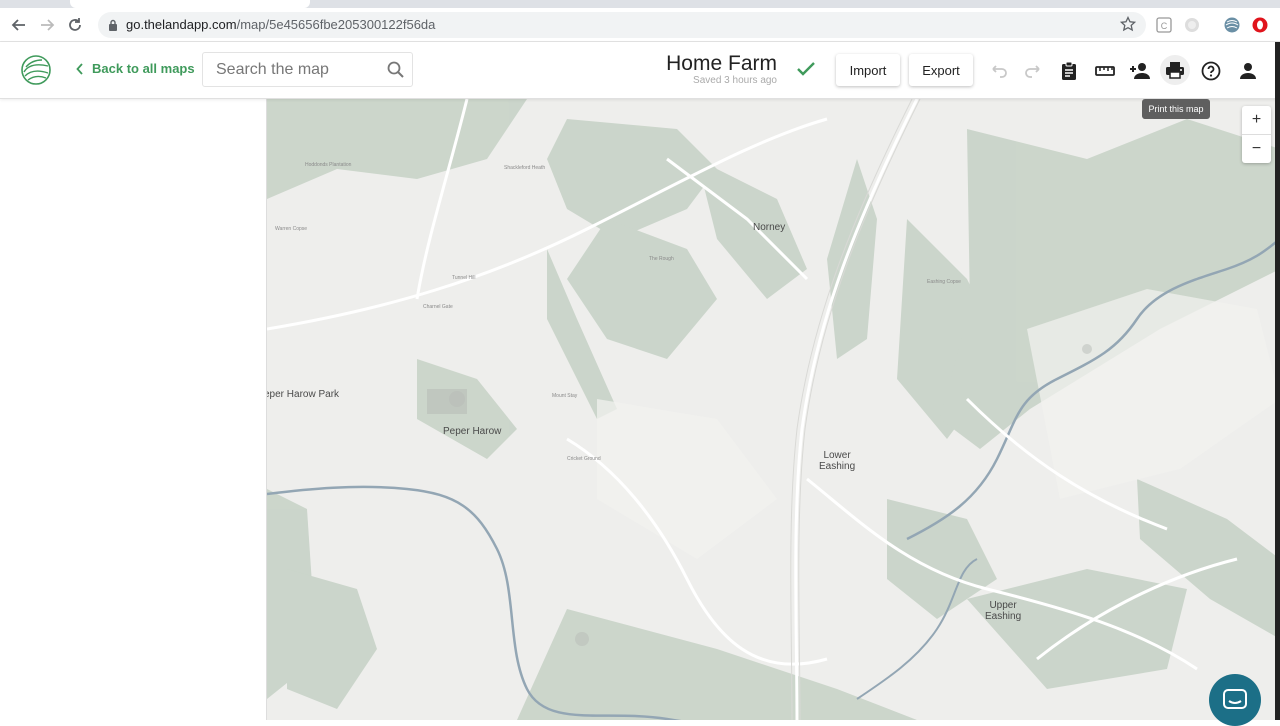 Image resolution: width=1280 pixels, height=726 pixels. I want to click on svg-text: C, so click(1164, 26).